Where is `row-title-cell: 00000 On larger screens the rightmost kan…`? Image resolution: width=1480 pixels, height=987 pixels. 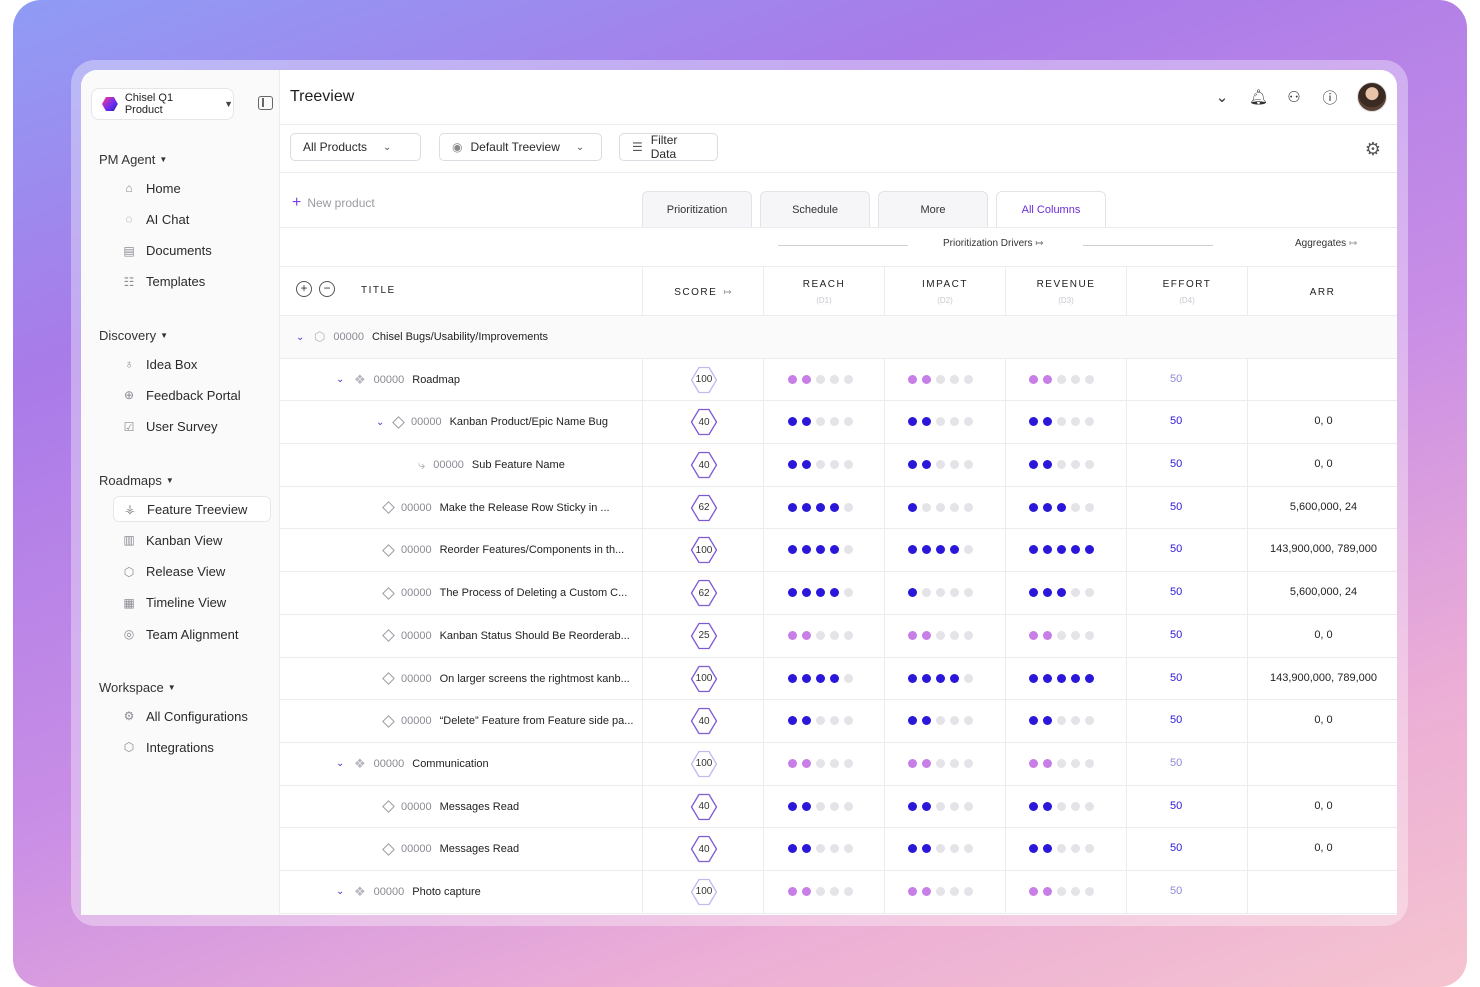 row-title-cell: 00000 On larger screens the rightmost kan… is located at coordinates (503, 679).